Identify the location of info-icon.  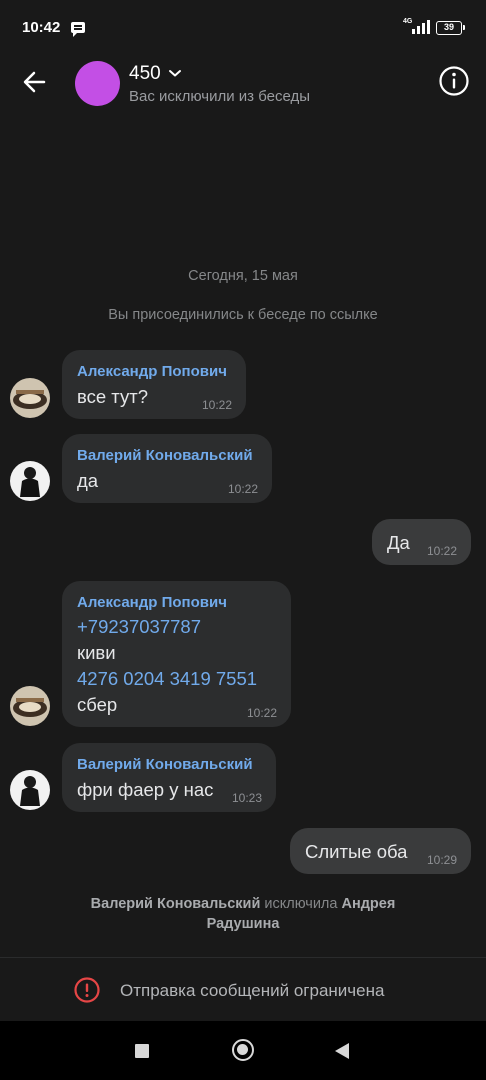
(454, 81).